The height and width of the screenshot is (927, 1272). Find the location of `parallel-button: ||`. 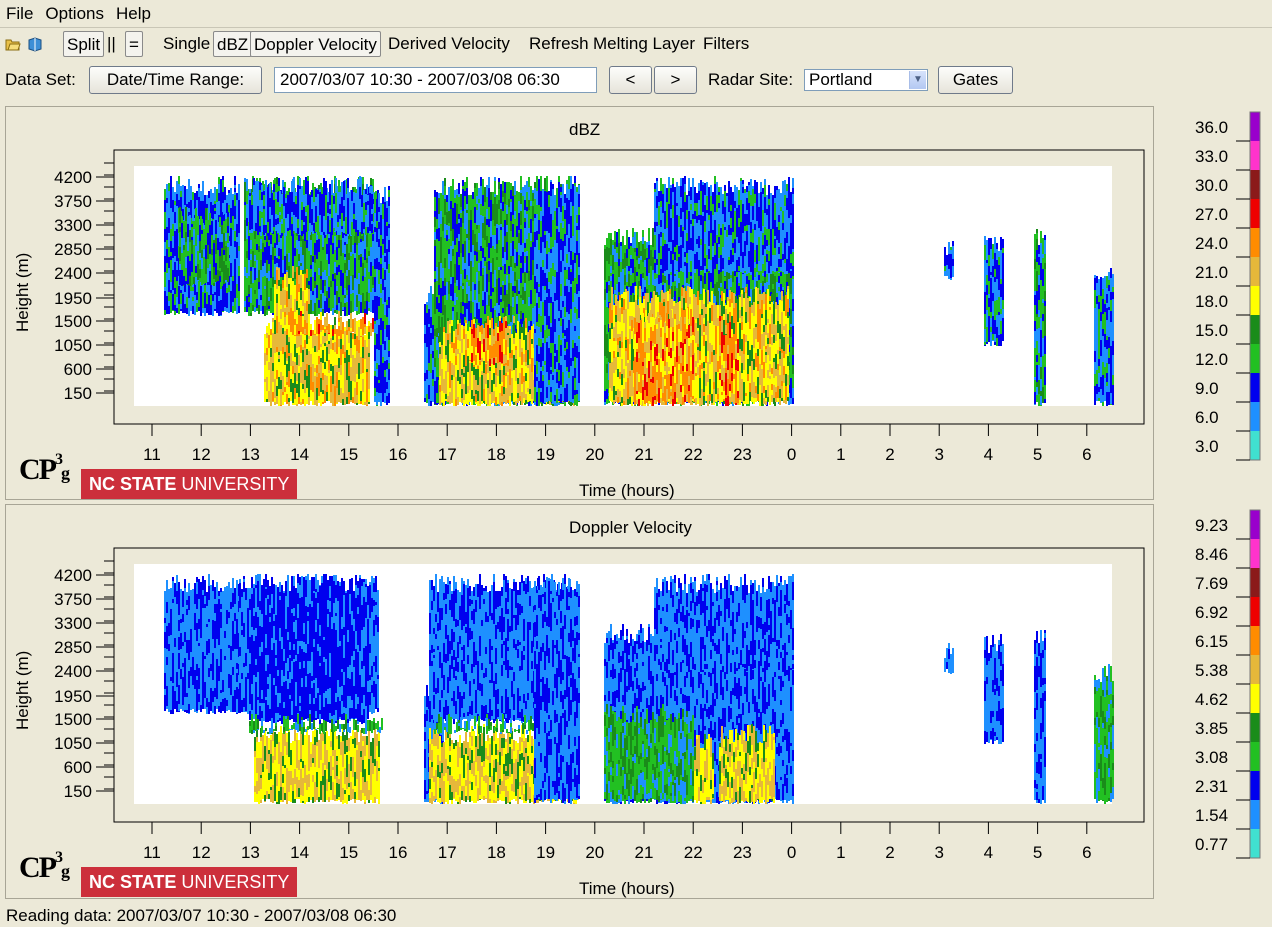

parallel-button: || is located at coordinates (111, 44).